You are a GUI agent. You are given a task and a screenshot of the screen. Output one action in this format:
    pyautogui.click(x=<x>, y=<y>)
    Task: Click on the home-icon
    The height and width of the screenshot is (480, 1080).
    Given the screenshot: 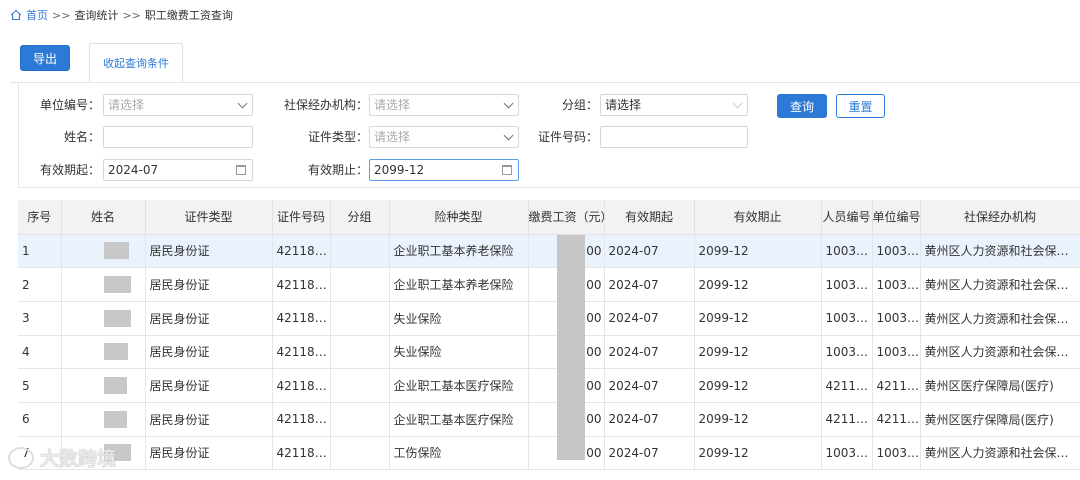 What is the action you would take?
    pyautogui.click(x=16, y=15)
    